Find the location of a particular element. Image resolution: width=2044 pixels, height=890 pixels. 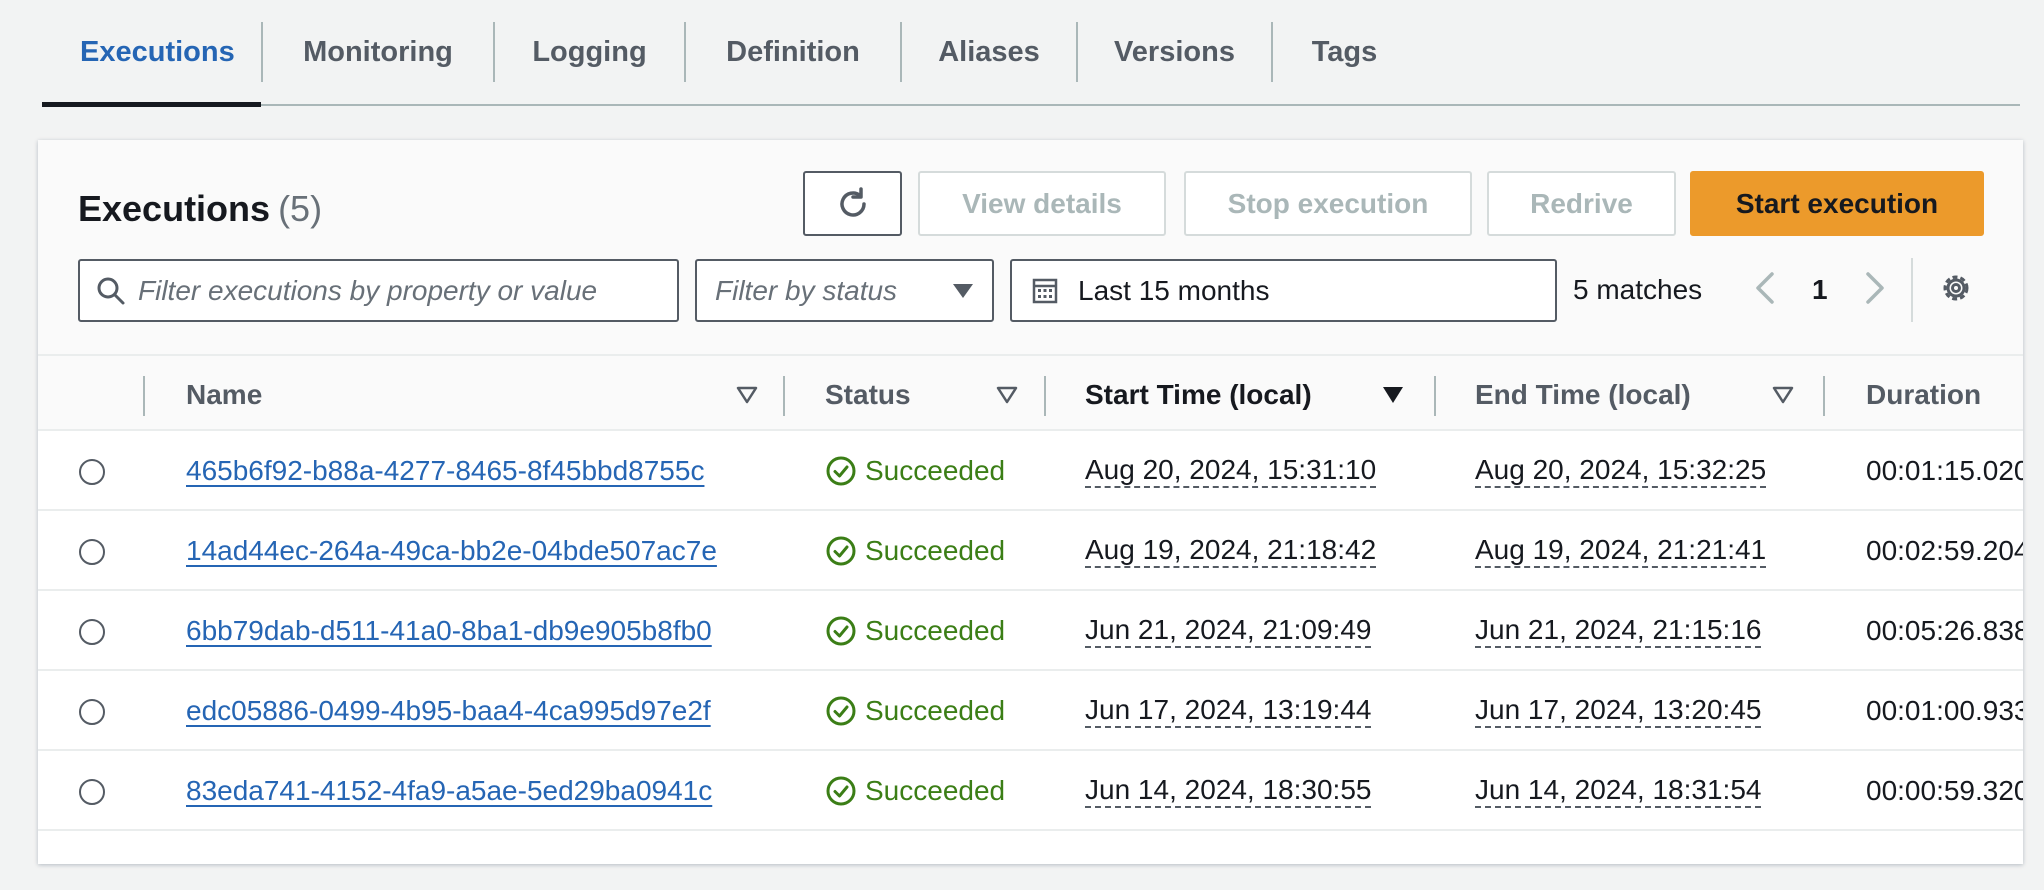

execution-name: 14ad44ec-264a-49ca-bb2e-04bde507ac7e is located at coordinates (451, 551).